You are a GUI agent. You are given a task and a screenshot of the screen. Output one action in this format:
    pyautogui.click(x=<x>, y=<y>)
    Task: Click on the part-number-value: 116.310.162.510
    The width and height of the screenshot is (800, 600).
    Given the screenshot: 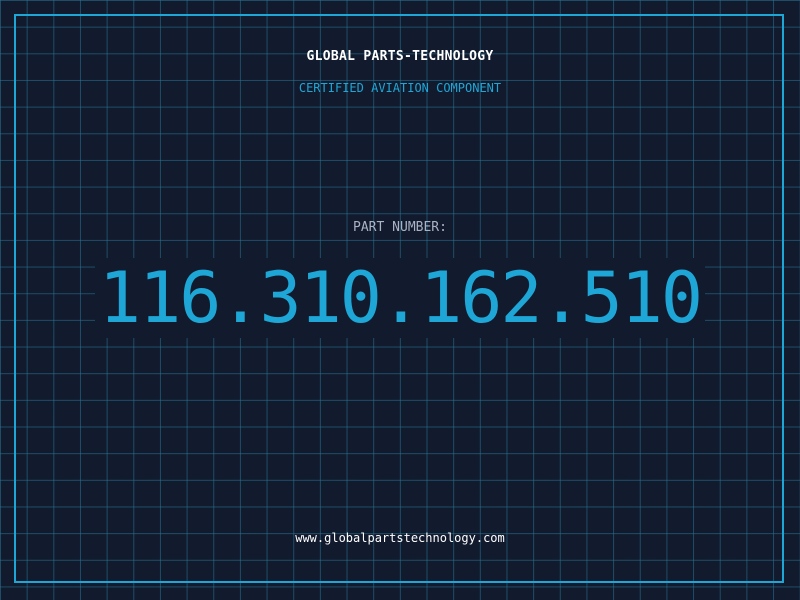 What is the action you would take?
    pyautogui.click(x=400, y=298)
    